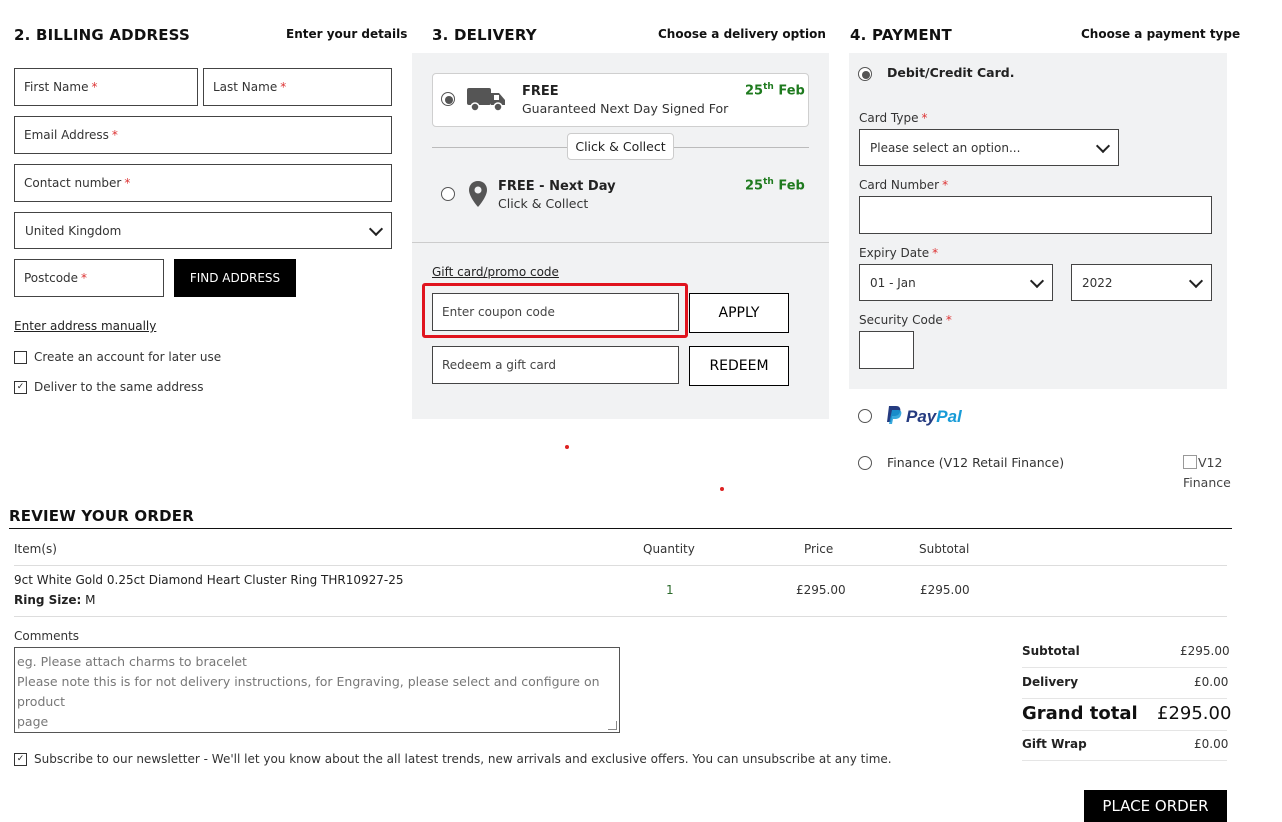  What do you see at coordinates (625, 108) in the screenshot?
I see `delivery-standard-subtitle: Guaranteed Next Day Signed For` at bounding box center [625, 108].